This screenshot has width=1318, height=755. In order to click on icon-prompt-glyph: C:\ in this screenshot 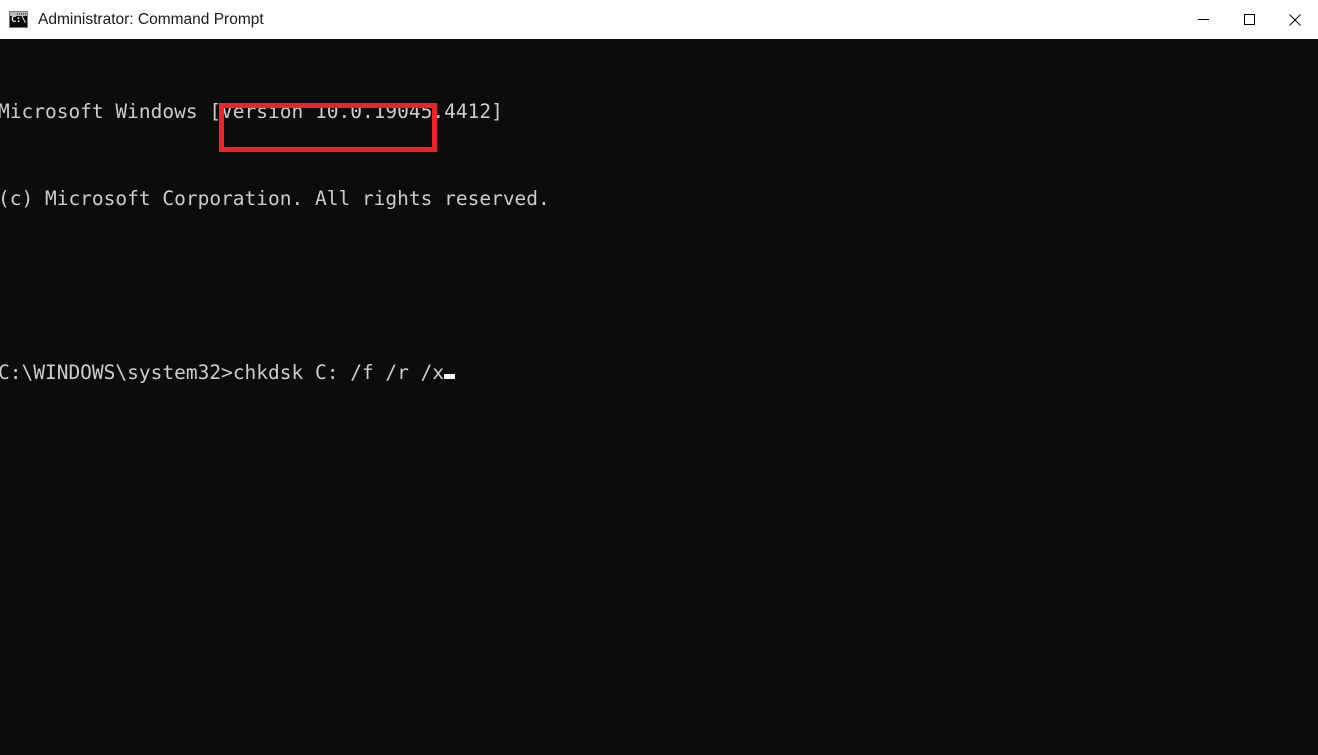, I will do `click(18, 20)`.